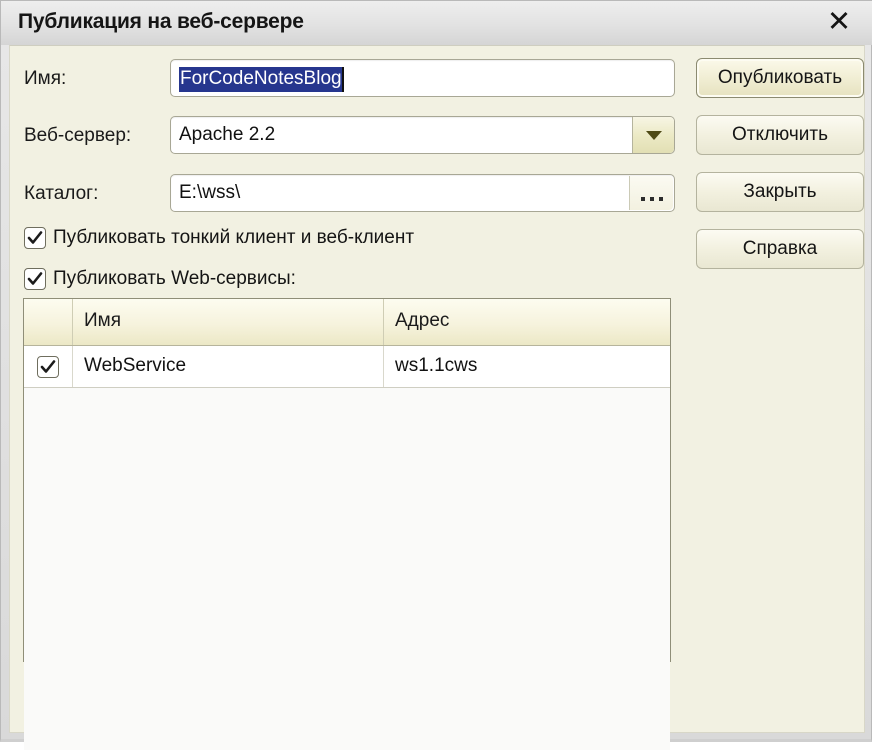 The image size is (872, 750). I want to click on table-header-checkbox, so click(48, 322).